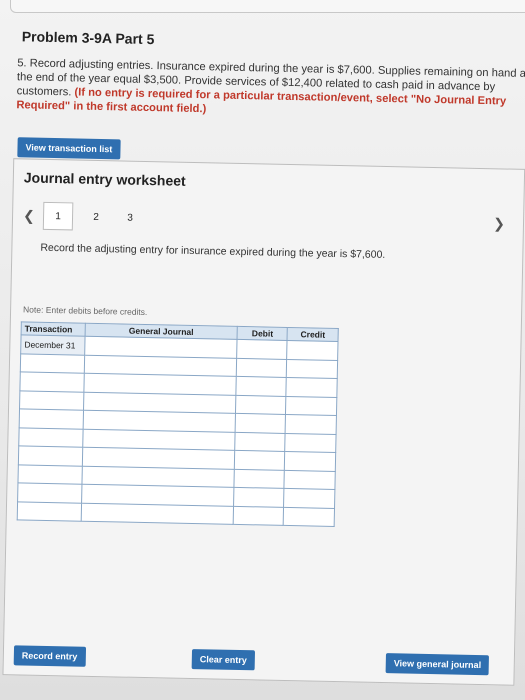 The image size is (525, 700). Describe the element at coordinates (88, 38) in the screenshot. I see `problem-title: Problem 3-9A Part 5` at that location.